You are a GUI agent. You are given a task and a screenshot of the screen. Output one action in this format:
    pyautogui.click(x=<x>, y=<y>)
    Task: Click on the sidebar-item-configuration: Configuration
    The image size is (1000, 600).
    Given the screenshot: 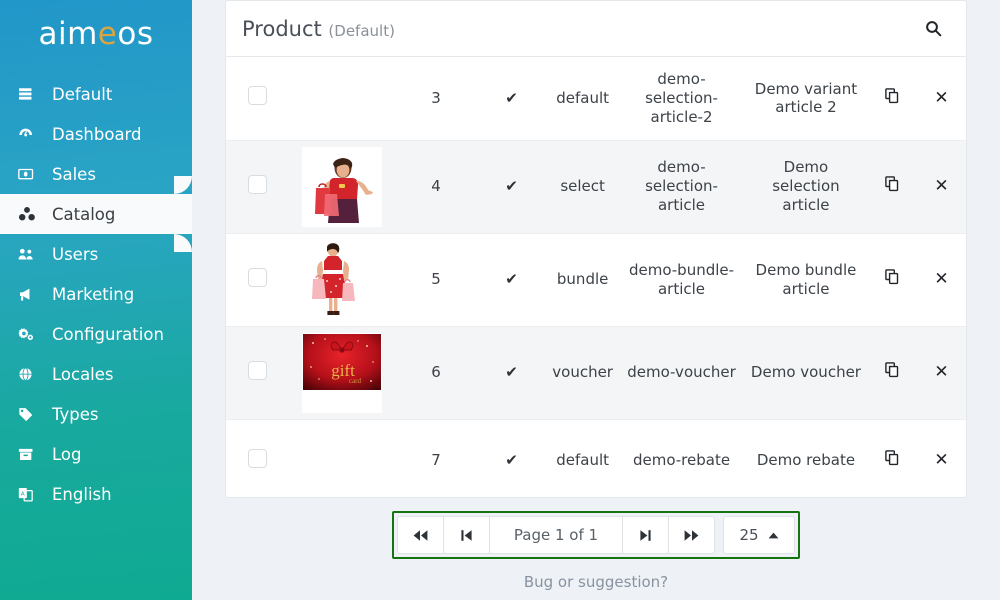 What is the action you would take?
    pyautogui.click(x=96, y=334)
    